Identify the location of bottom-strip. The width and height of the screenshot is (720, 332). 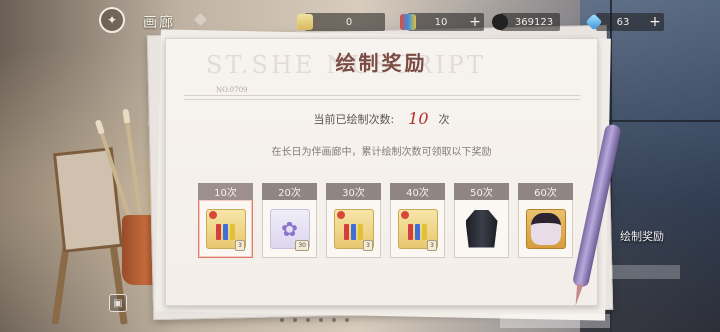
(555, 321).